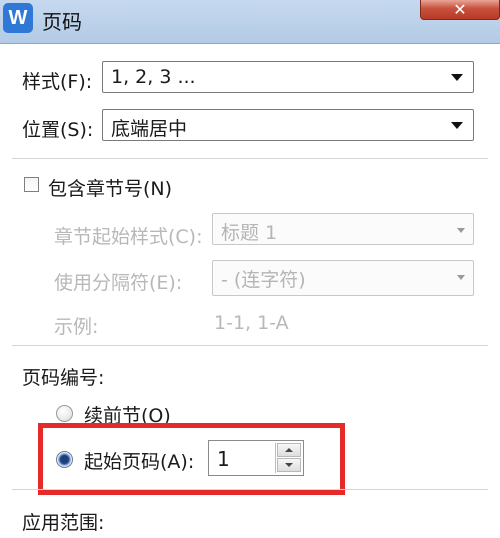 This screenshot has height=538, width=500. Describe the element at coordinates (343, 229) in the screenshot. I see `chapter-start-style-dropdown: 标题 1` at that location.